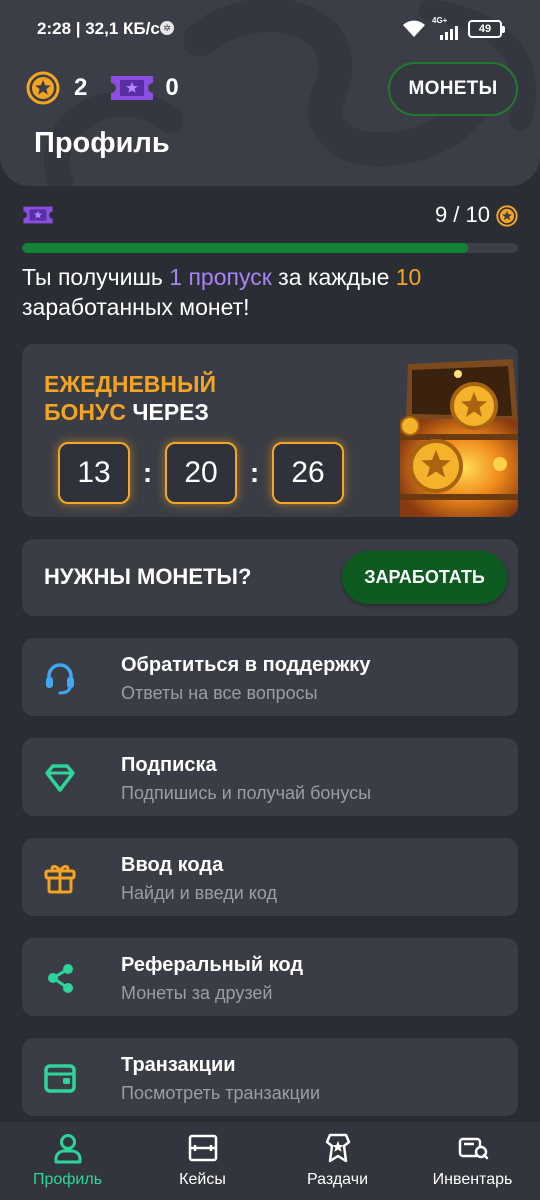 The width and height of the screenshot is (540, 1200). What do you see at coordinates (102, 88) in the screenshot?
I see `balance-row: 2 0` at bounding box center [102, 88].